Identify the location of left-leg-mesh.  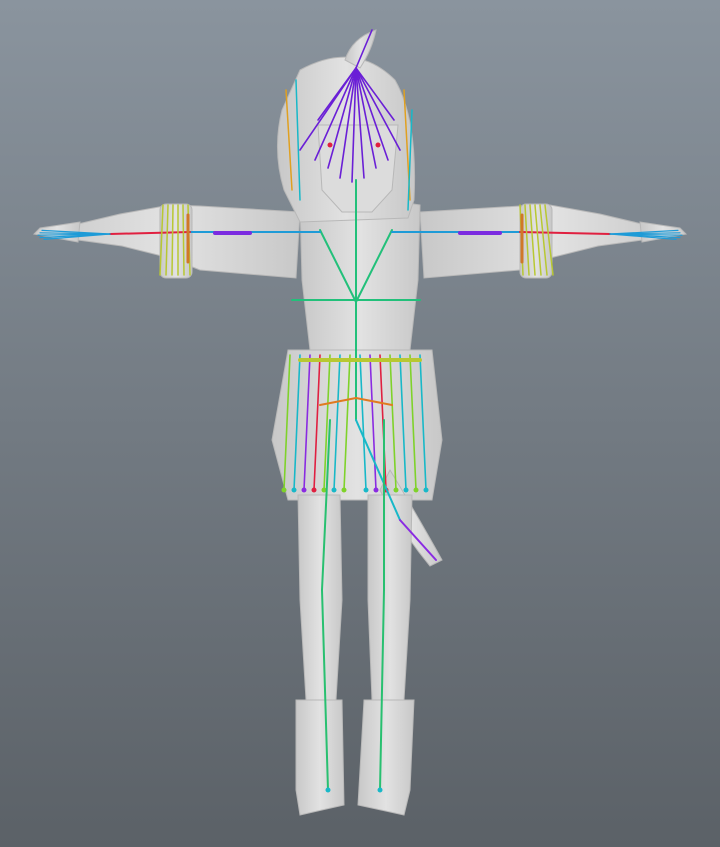
(320, 597).